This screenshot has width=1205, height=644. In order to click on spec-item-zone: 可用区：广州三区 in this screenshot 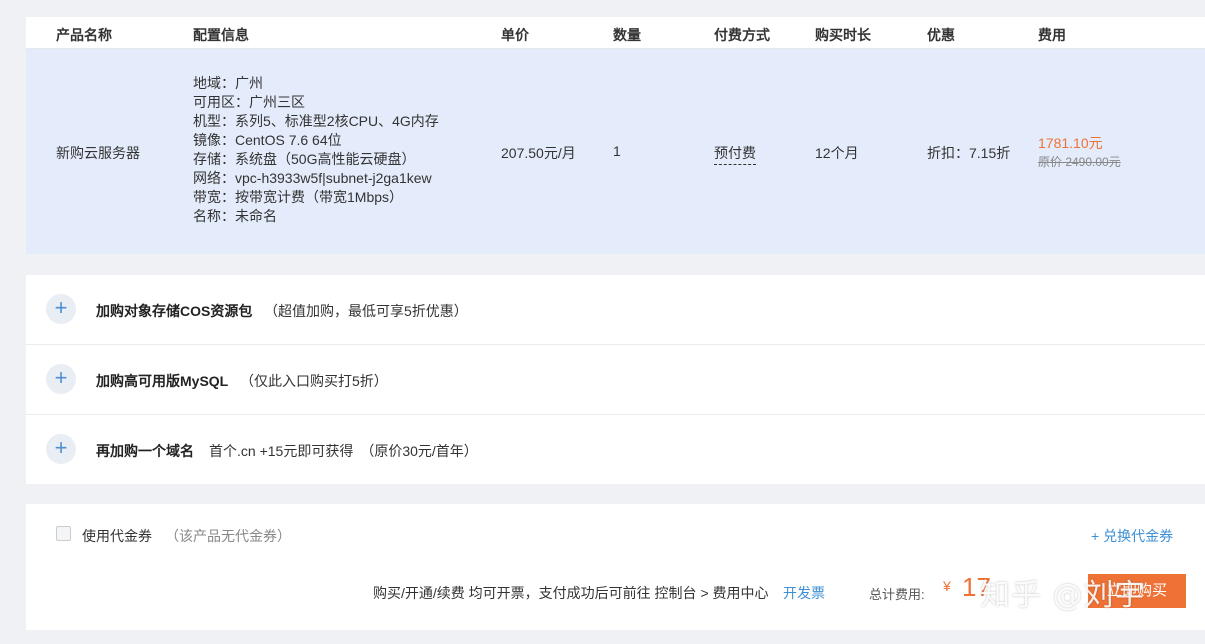, I will do `click(249, 102)`.